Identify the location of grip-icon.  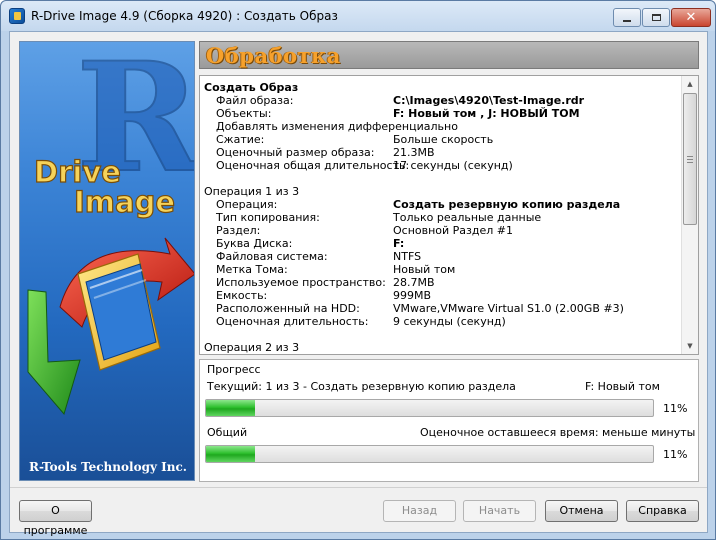
(690, 159).